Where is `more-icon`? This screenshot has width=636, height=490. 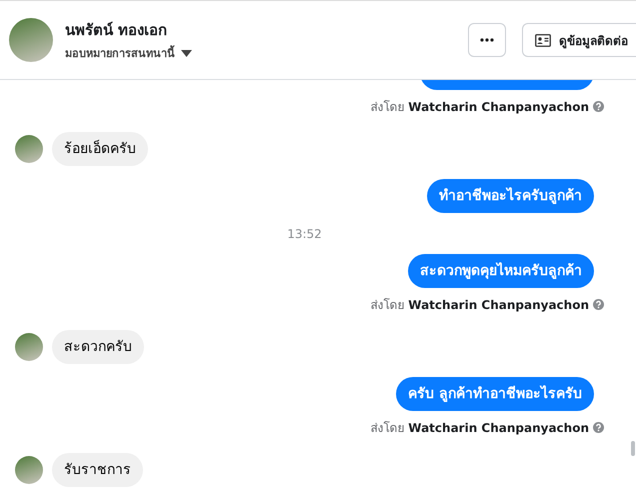
more-icon is located at coordinates (487, 40).